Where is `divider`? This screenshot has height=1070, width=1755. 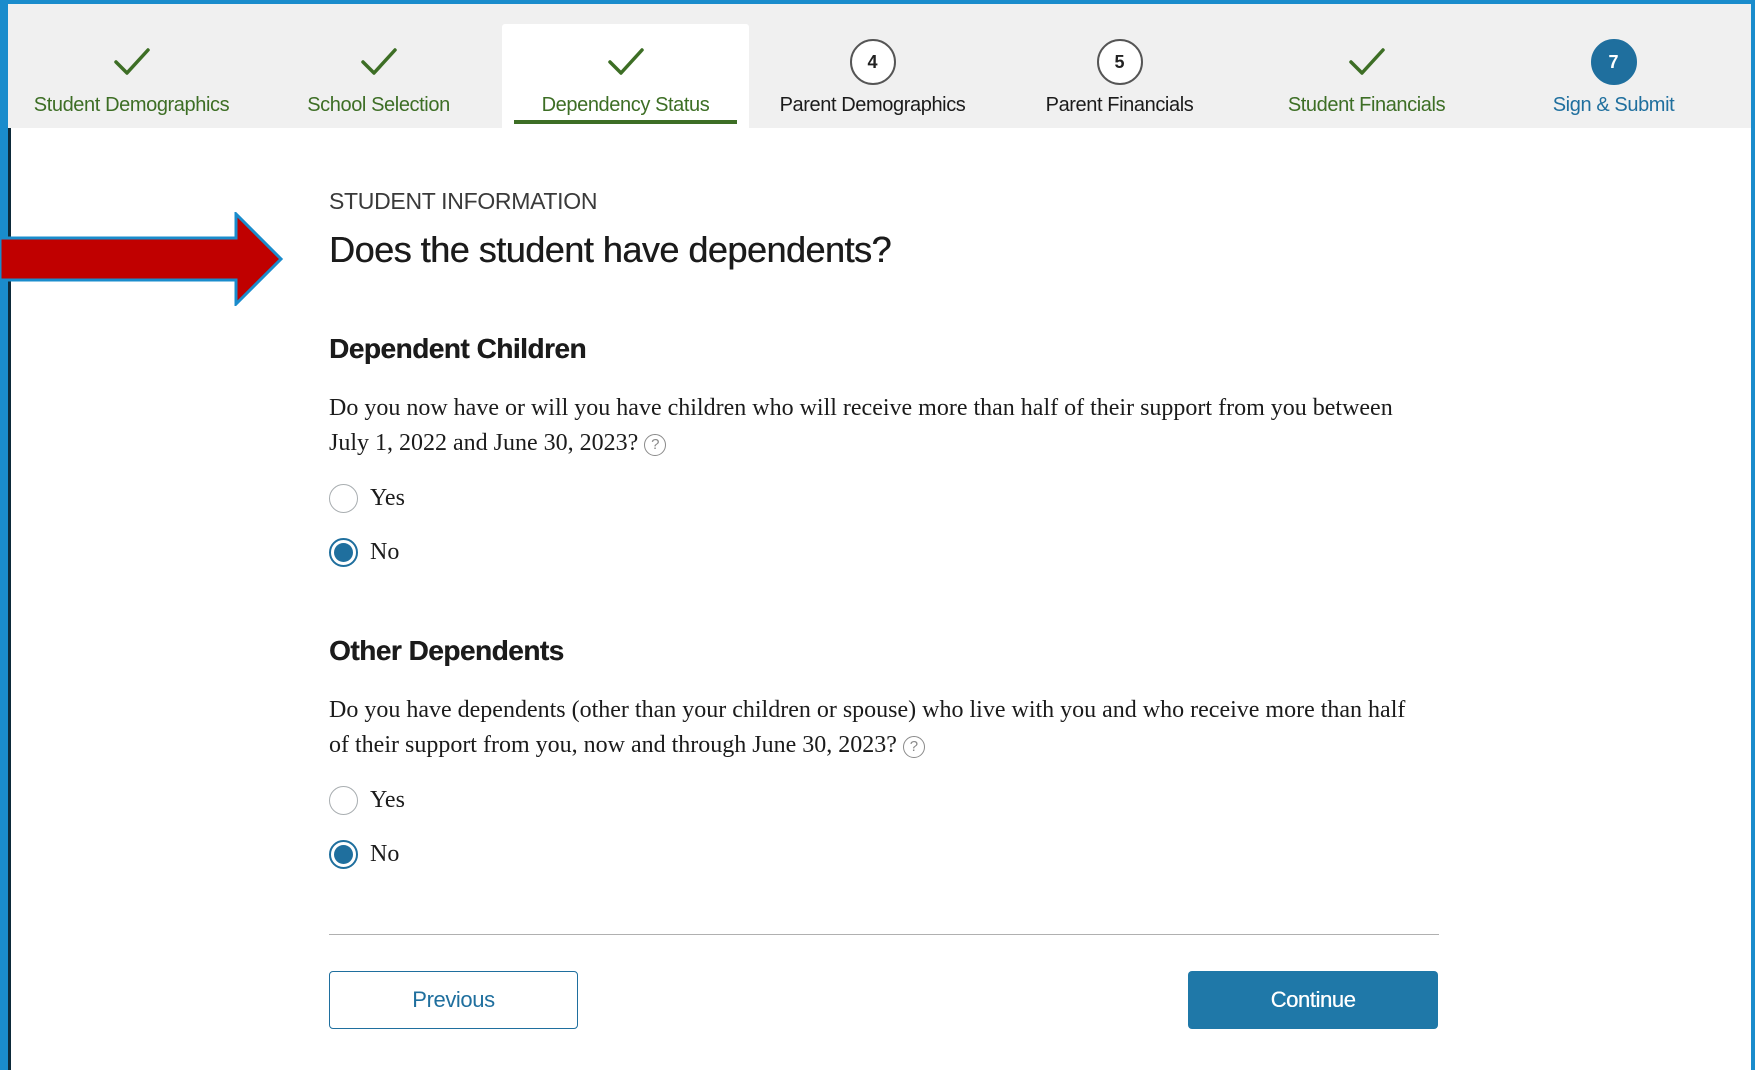
divider is located at coordinates (884, 934).